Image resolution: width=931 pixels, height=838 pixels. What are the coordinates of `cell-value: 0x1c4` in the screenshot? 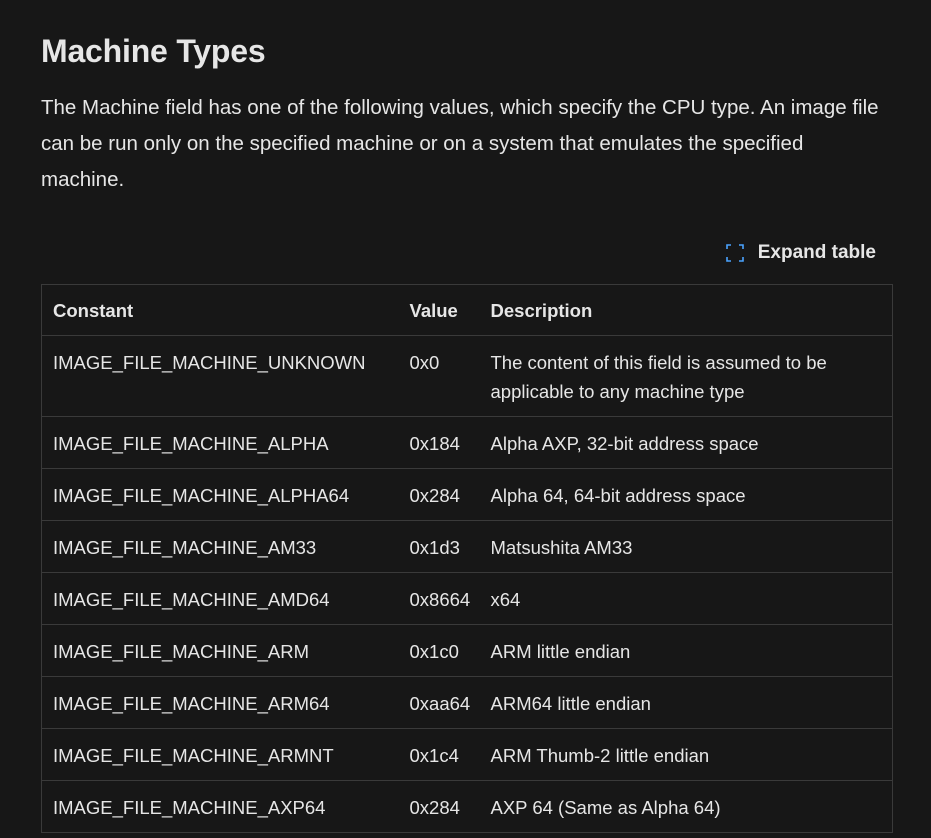 It's located at (439, 754).